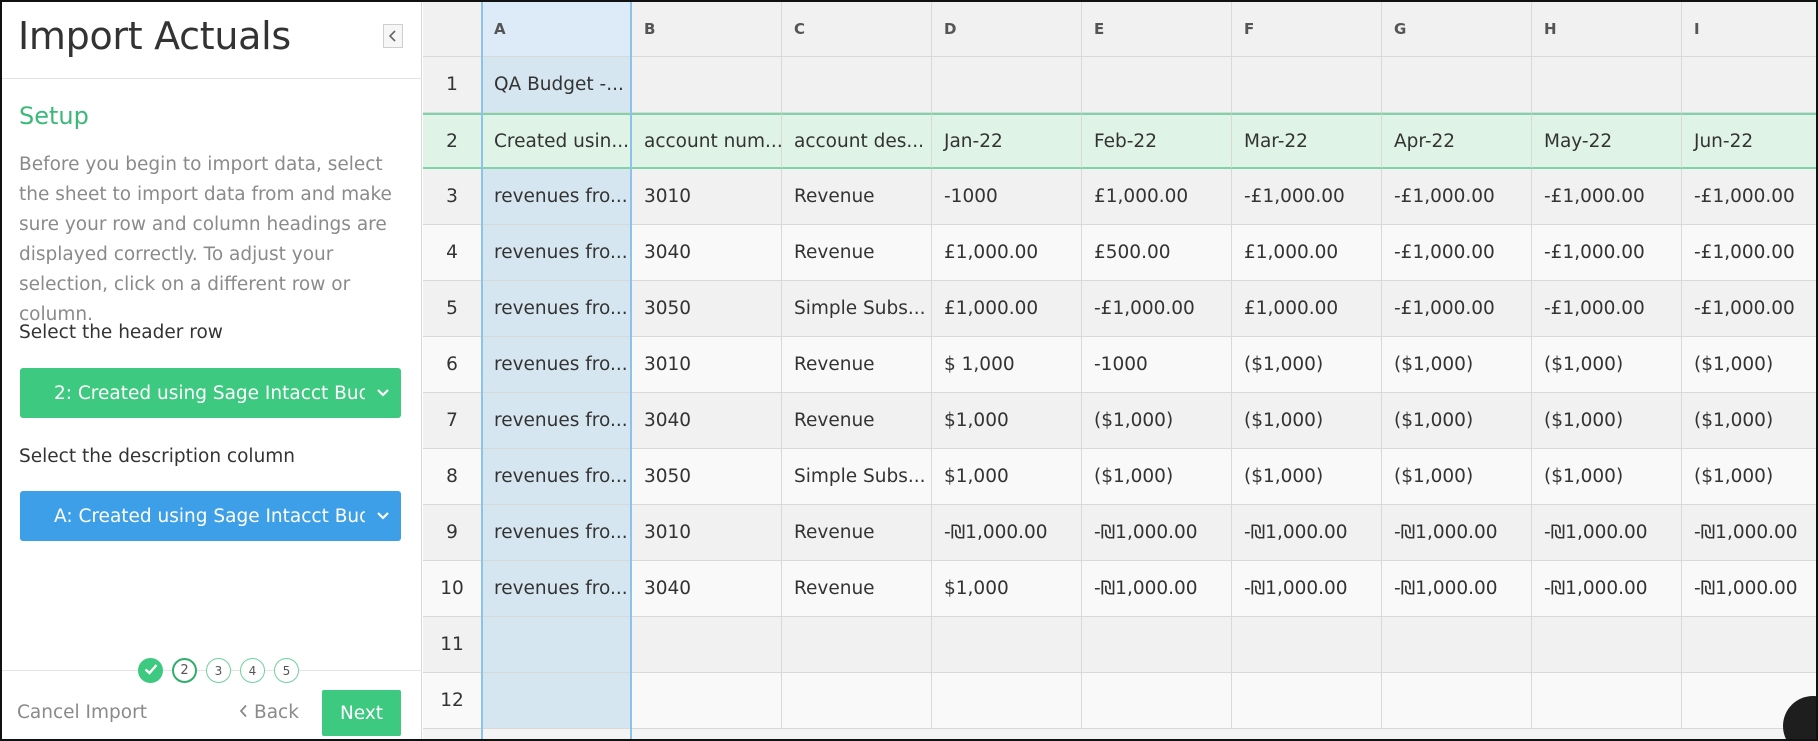 Image resolution: width=1818 pixels, height=741 pixels. What do you see at coordinates (557, 29) in the screenshot?
I see `column-header-a: A` at bounding box center [557, 29].